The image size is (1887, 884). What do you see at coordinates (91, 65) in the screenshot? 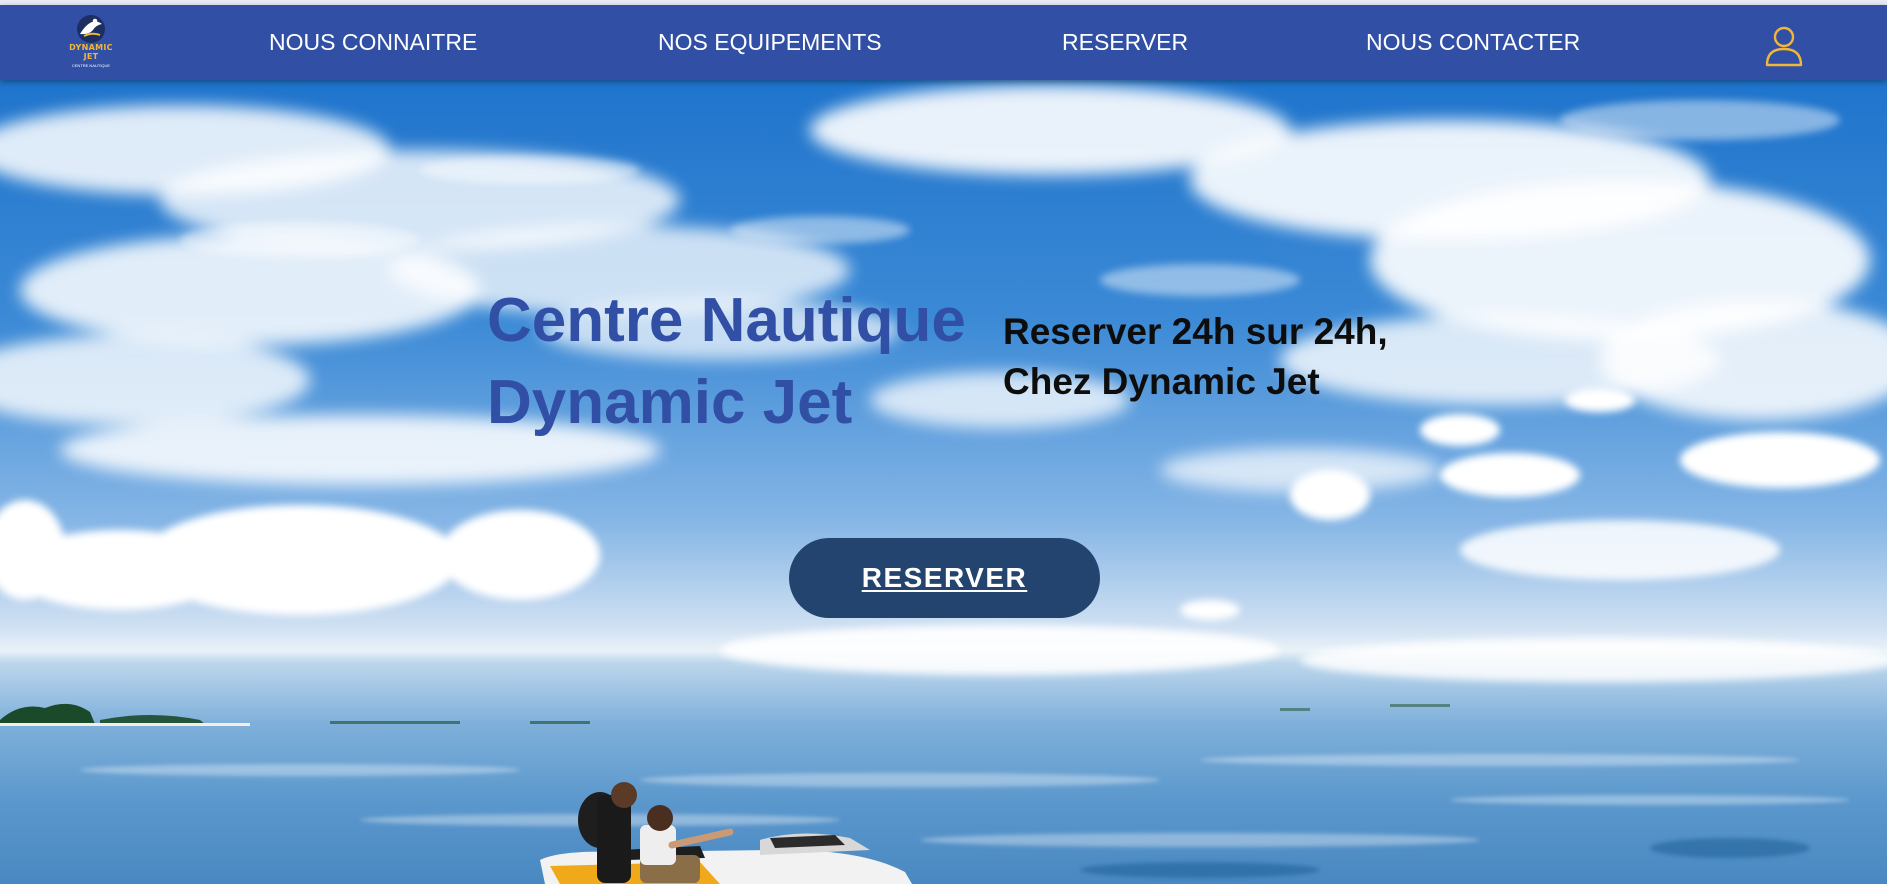
I see `logo-subtitle: CENTRE NAUTIQUE` at bounding box center [91, 65].